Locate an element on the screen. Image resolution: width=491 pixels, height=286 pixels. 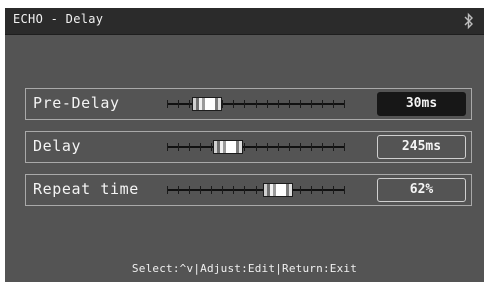
screen-title: ECHO - Delay is located at coordinates (58, 19).